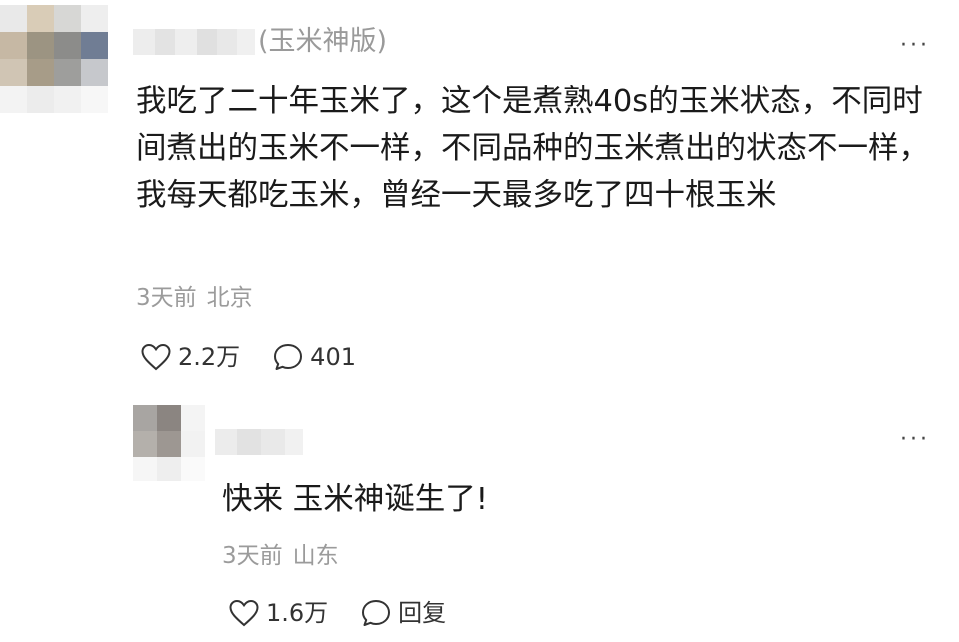 The image size is (959, 642). I want to click on reply-meta: 3天前 山东, so click(280, 556).